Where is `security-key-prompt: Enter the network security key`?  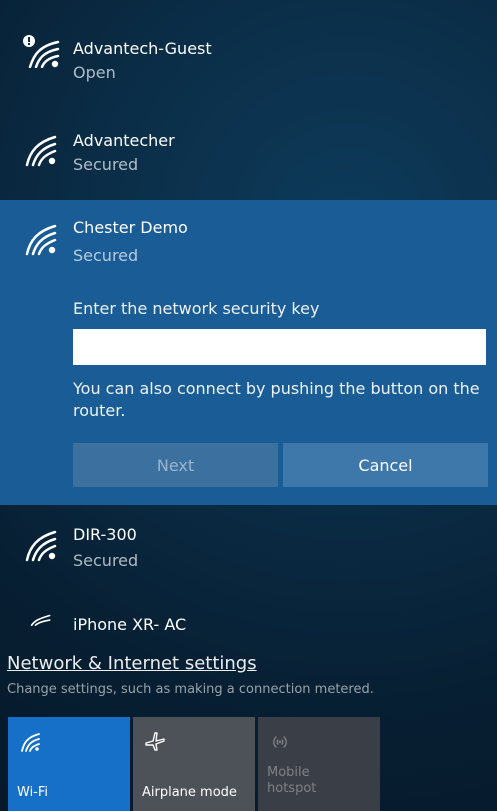 security-key-prompt: Enter the network security key is located at coordinates (196, 308).